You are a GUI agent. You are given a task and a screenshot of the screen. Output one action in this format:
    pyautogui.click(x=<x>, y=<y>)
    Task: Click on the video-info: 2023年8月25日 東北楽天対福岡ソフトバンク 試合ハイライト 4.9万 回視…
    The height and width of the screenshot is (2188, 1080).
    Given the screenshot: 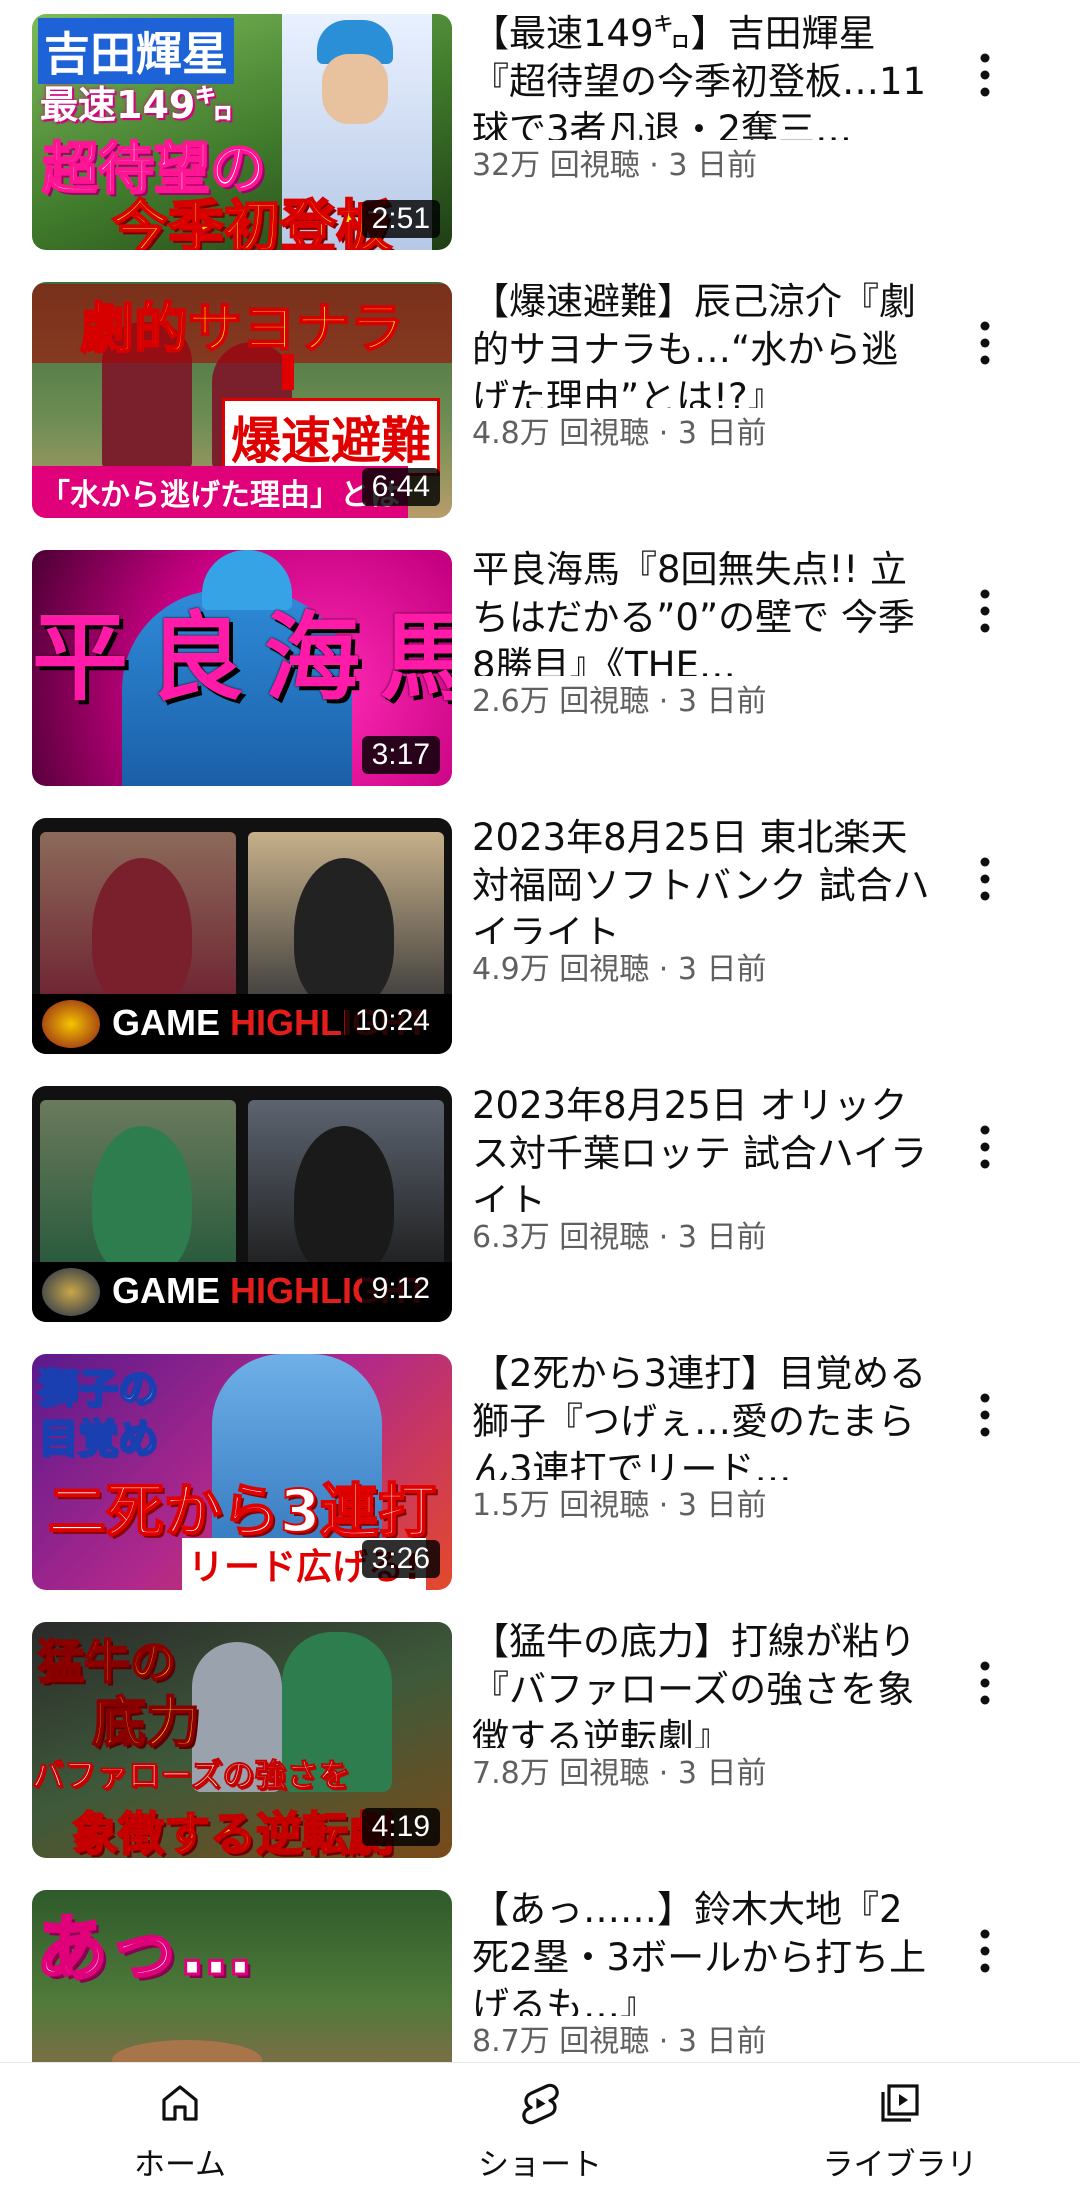 What is the action you would take?
    pyautogui.click(x=702, y=901)
    